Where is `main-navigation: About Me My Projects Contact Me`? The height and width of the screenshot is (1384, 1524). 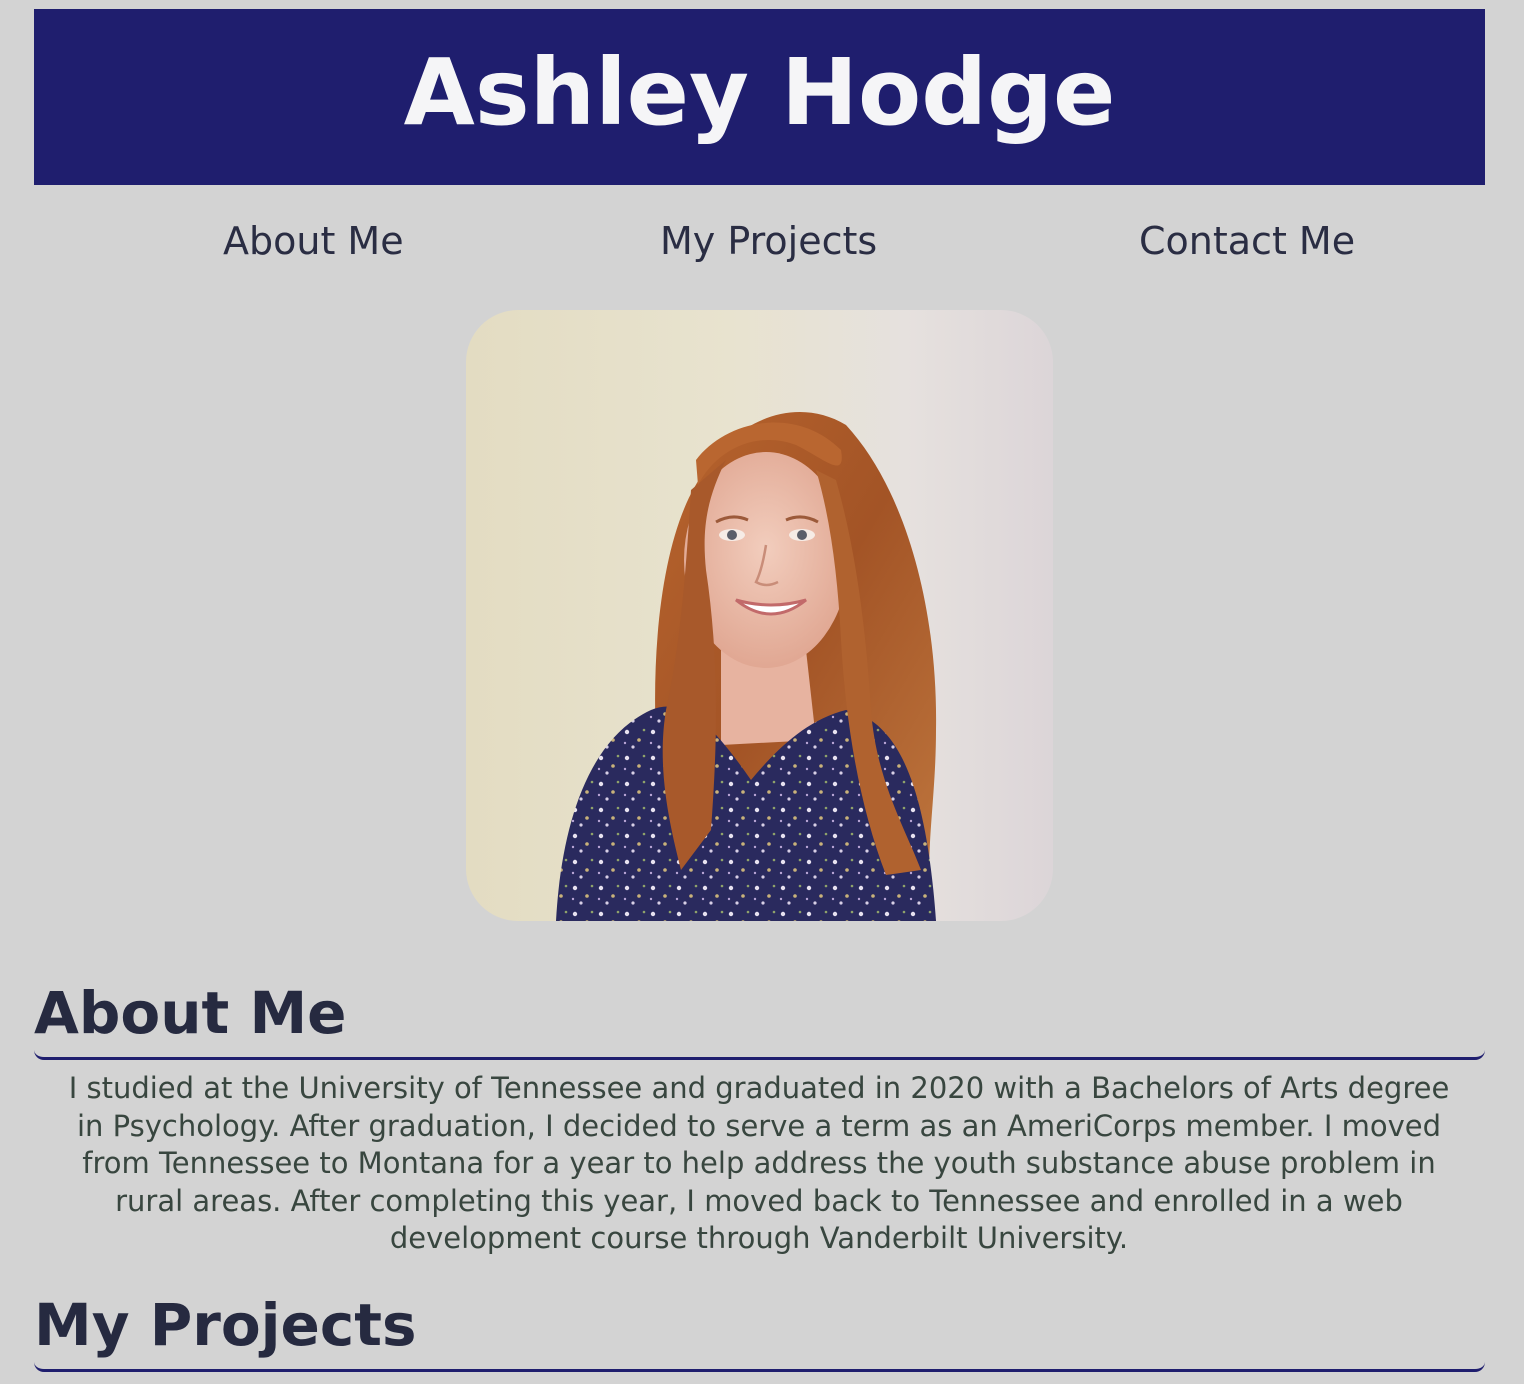
main-navigation: About Me My Projects Contact Me is located at coordinates (762, 241).